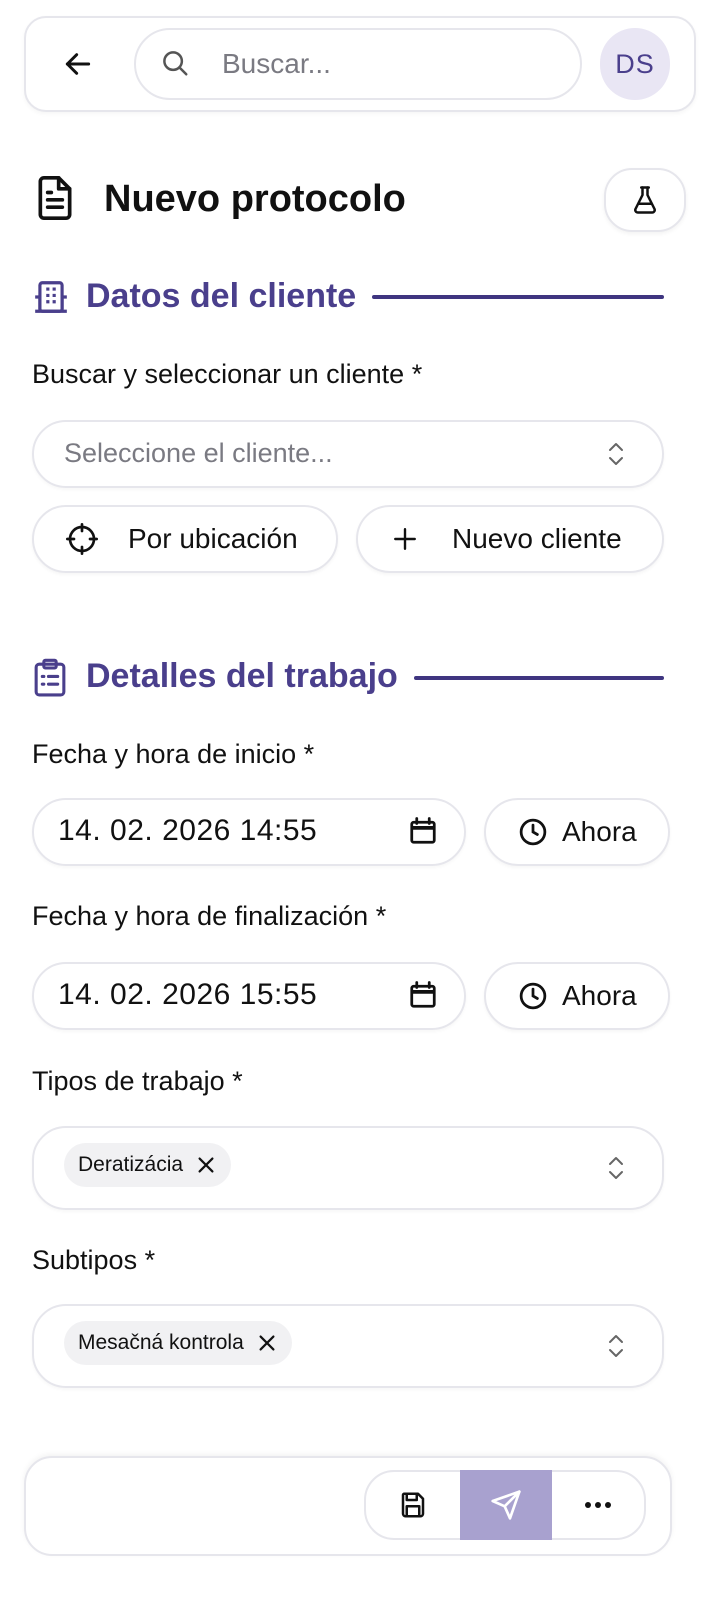 Image resolution: width=720 pixels, height=1624 pixels. I want to click on work-type-chip: Deratizácia, so click(148, 1165).